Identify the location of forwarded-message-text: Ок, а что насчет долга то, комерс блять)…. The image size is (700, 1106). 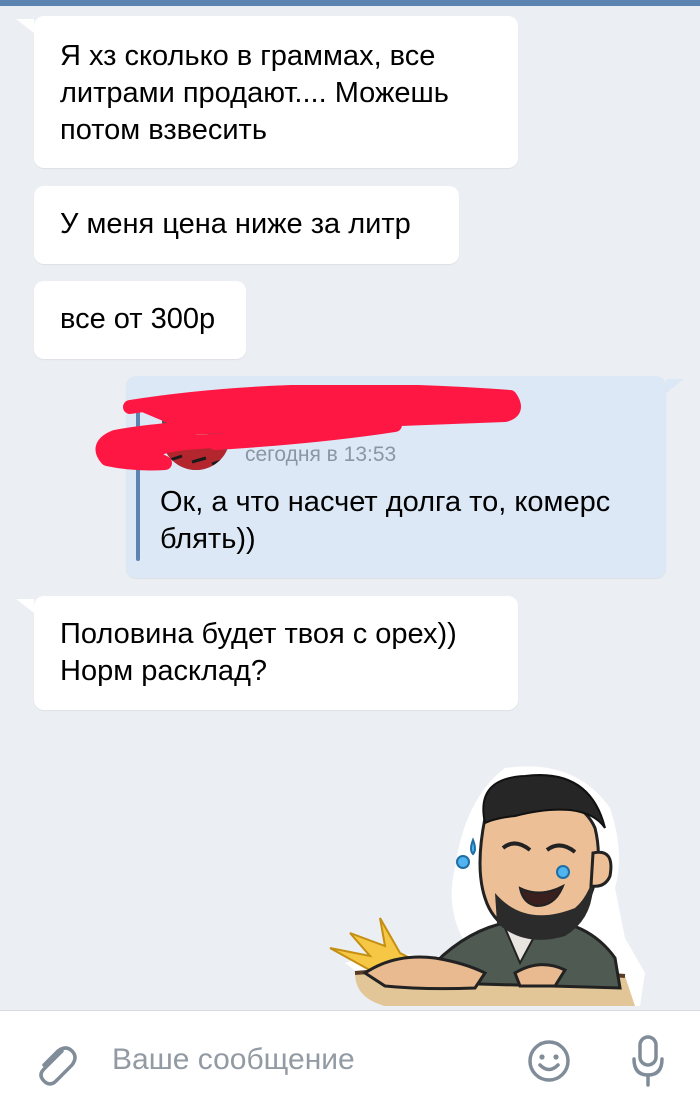
(385, 520).